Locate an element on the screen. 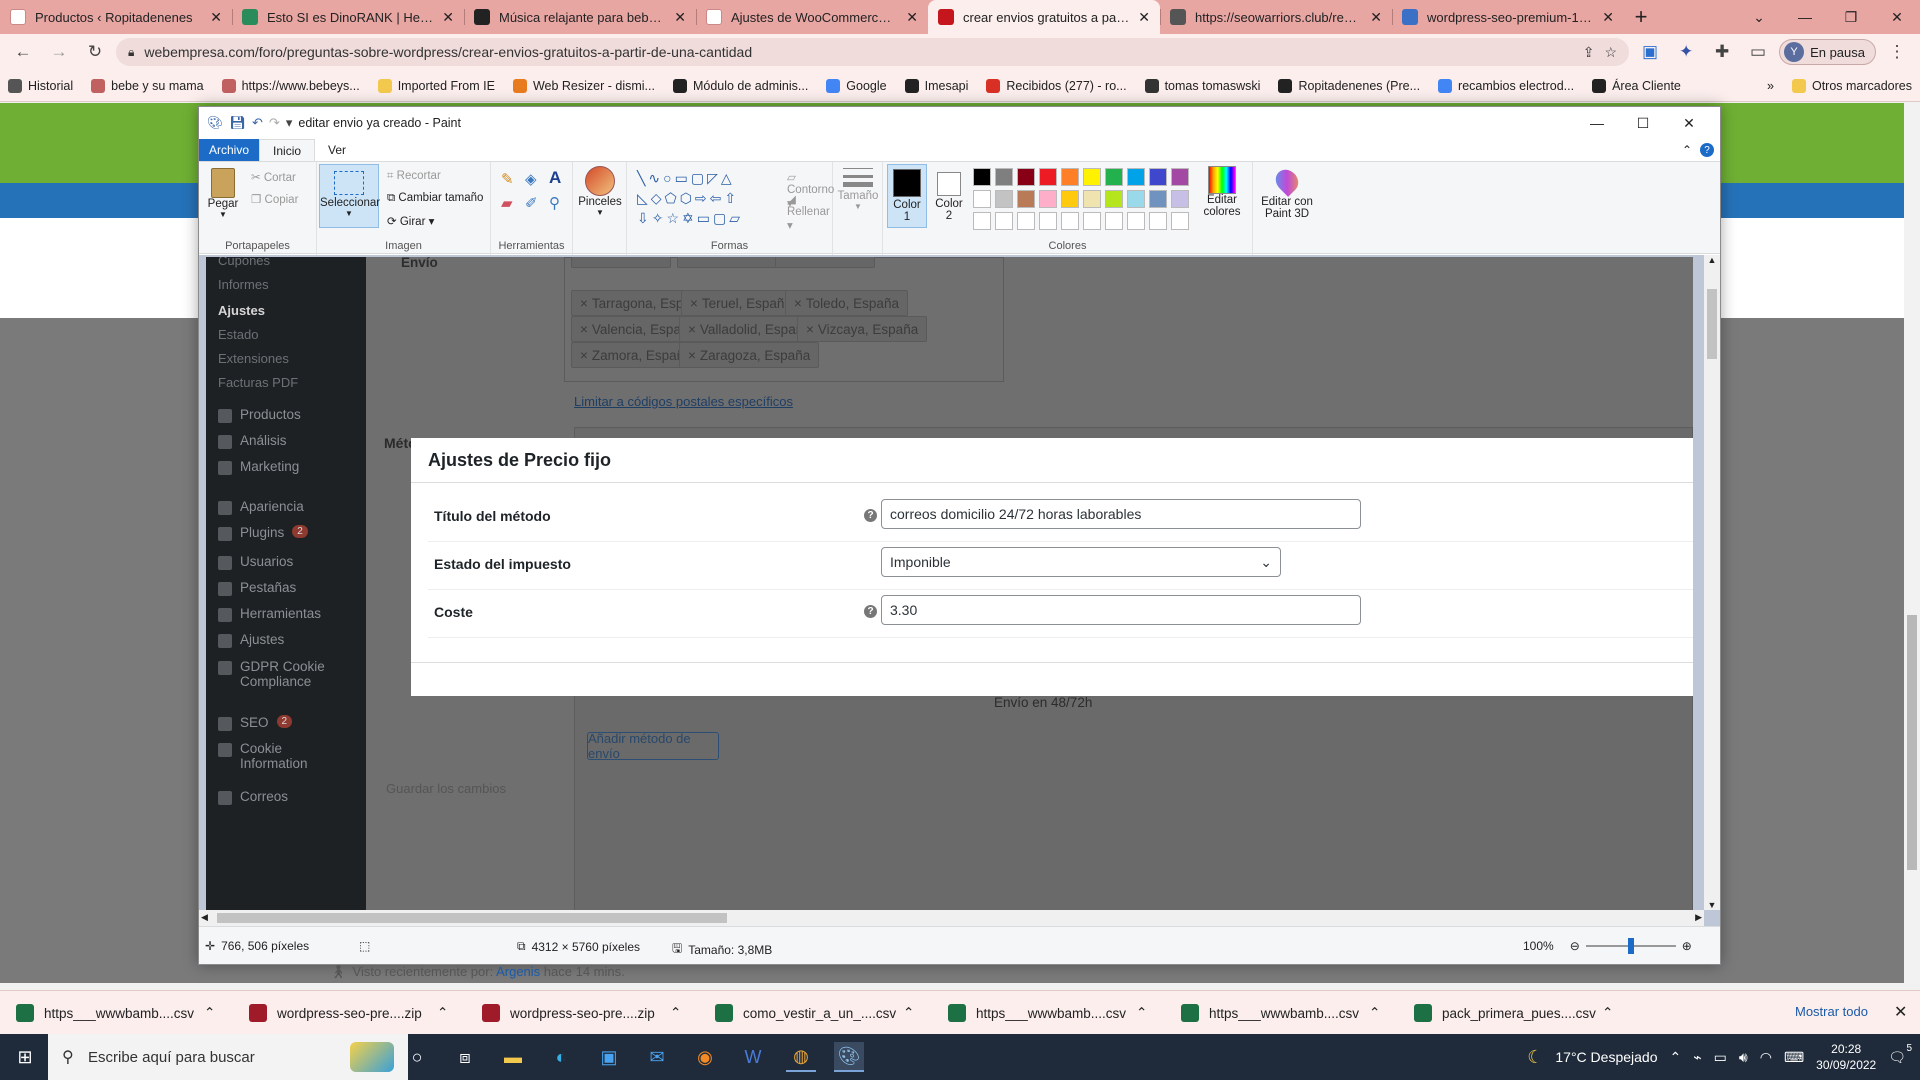 The image size is (1920, 1080). quick-access-dropdown-icon: ▾ is located at coordinates (289, 123).